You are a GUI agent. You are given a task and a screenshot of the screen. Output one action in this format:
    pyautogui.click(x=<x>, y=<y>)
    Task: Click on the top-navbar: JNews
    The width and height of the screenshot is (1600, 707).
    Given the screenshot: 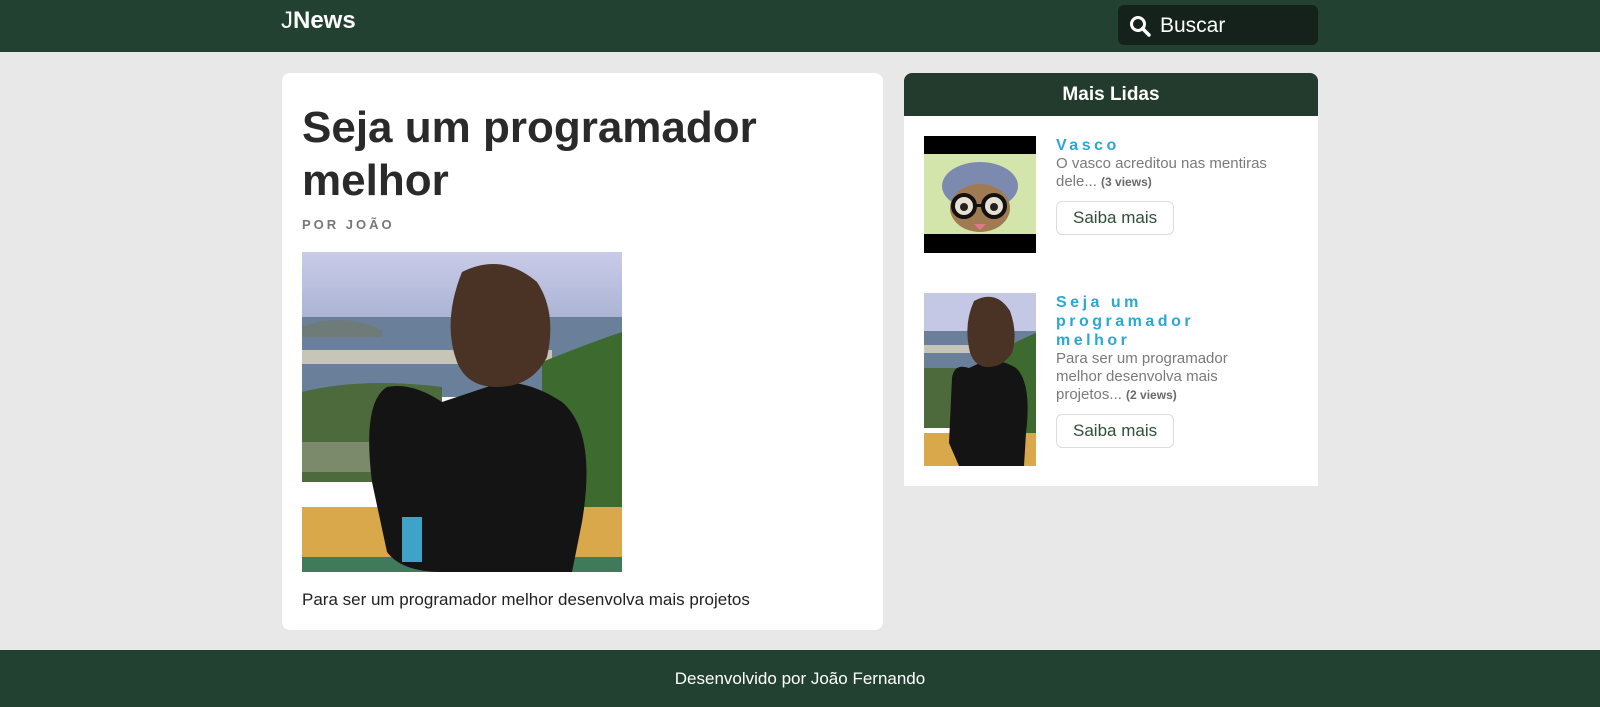 What is the action you would take?
    pyautogui.click(x=800, y=26)
    